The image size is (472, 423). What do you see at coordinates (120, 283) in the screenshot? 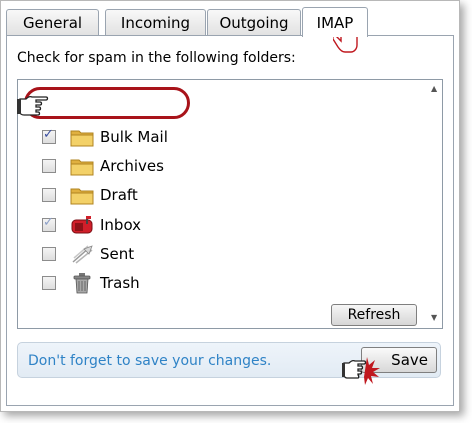
I see `folder-label: Trash` at bounding box center [120, 283].